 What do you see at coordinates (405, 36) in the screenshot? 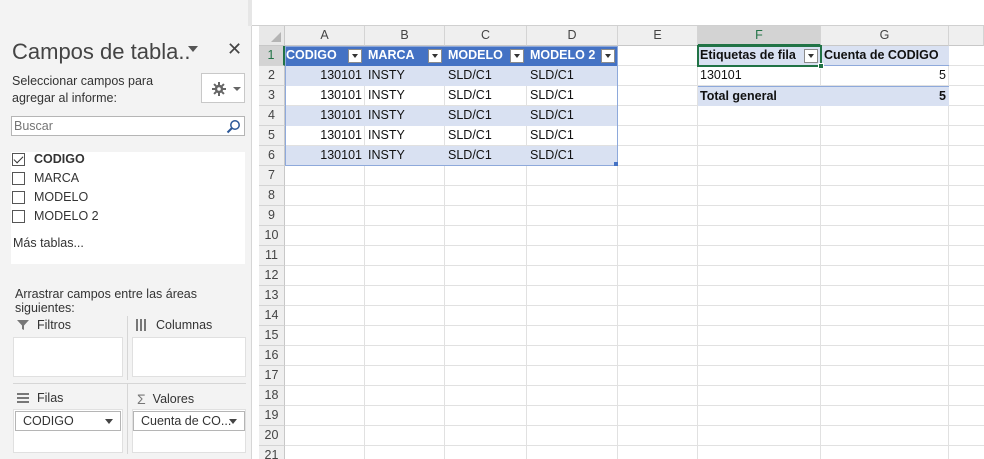
I see `column-header-b: B` at bounding box center [405, 36].